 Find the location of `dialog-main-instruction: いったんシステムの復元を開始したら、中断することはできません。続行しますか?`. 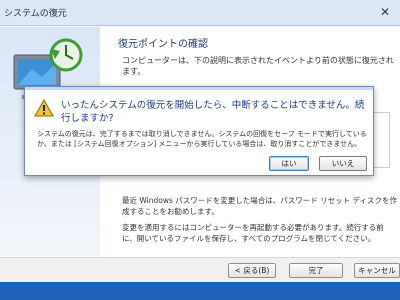

dialog-main-instruction: いったんシステムの復元を開始したら、中断することはできません。続行しますか? is located at coordinates (213, 112).